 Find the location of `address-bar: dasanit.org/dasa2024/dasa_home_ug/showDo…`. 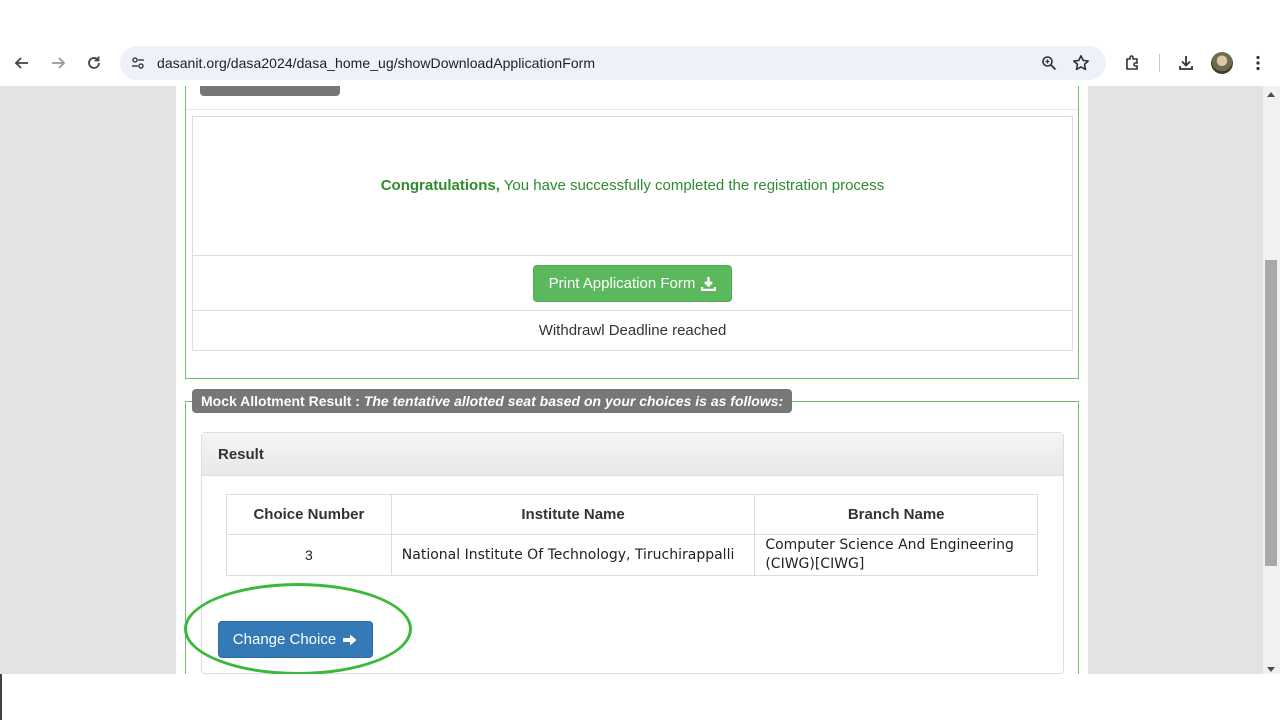

address-bar: dasanit.org/dasa2024/dasa_home_ug/showDo… is located at coordinates (613, 63).